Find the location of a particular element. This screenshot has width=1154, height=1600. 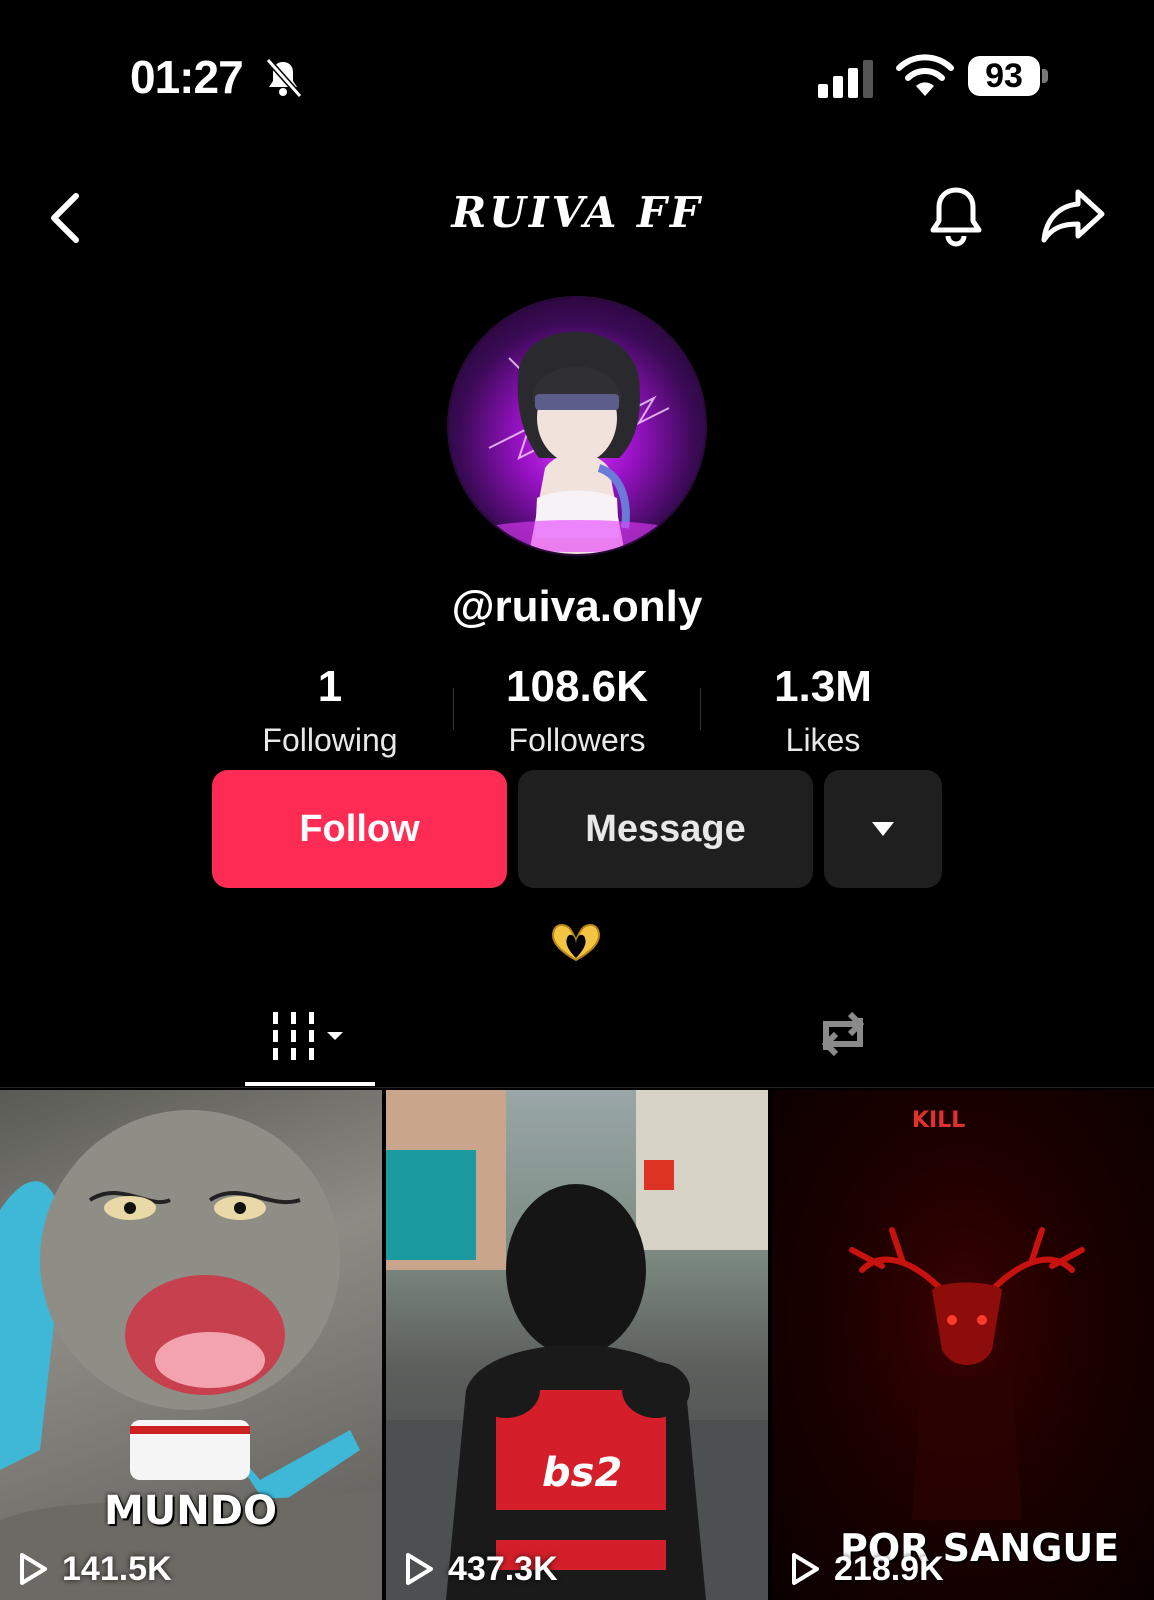

cellular-signal-icon is located at coordinates (845, 79).